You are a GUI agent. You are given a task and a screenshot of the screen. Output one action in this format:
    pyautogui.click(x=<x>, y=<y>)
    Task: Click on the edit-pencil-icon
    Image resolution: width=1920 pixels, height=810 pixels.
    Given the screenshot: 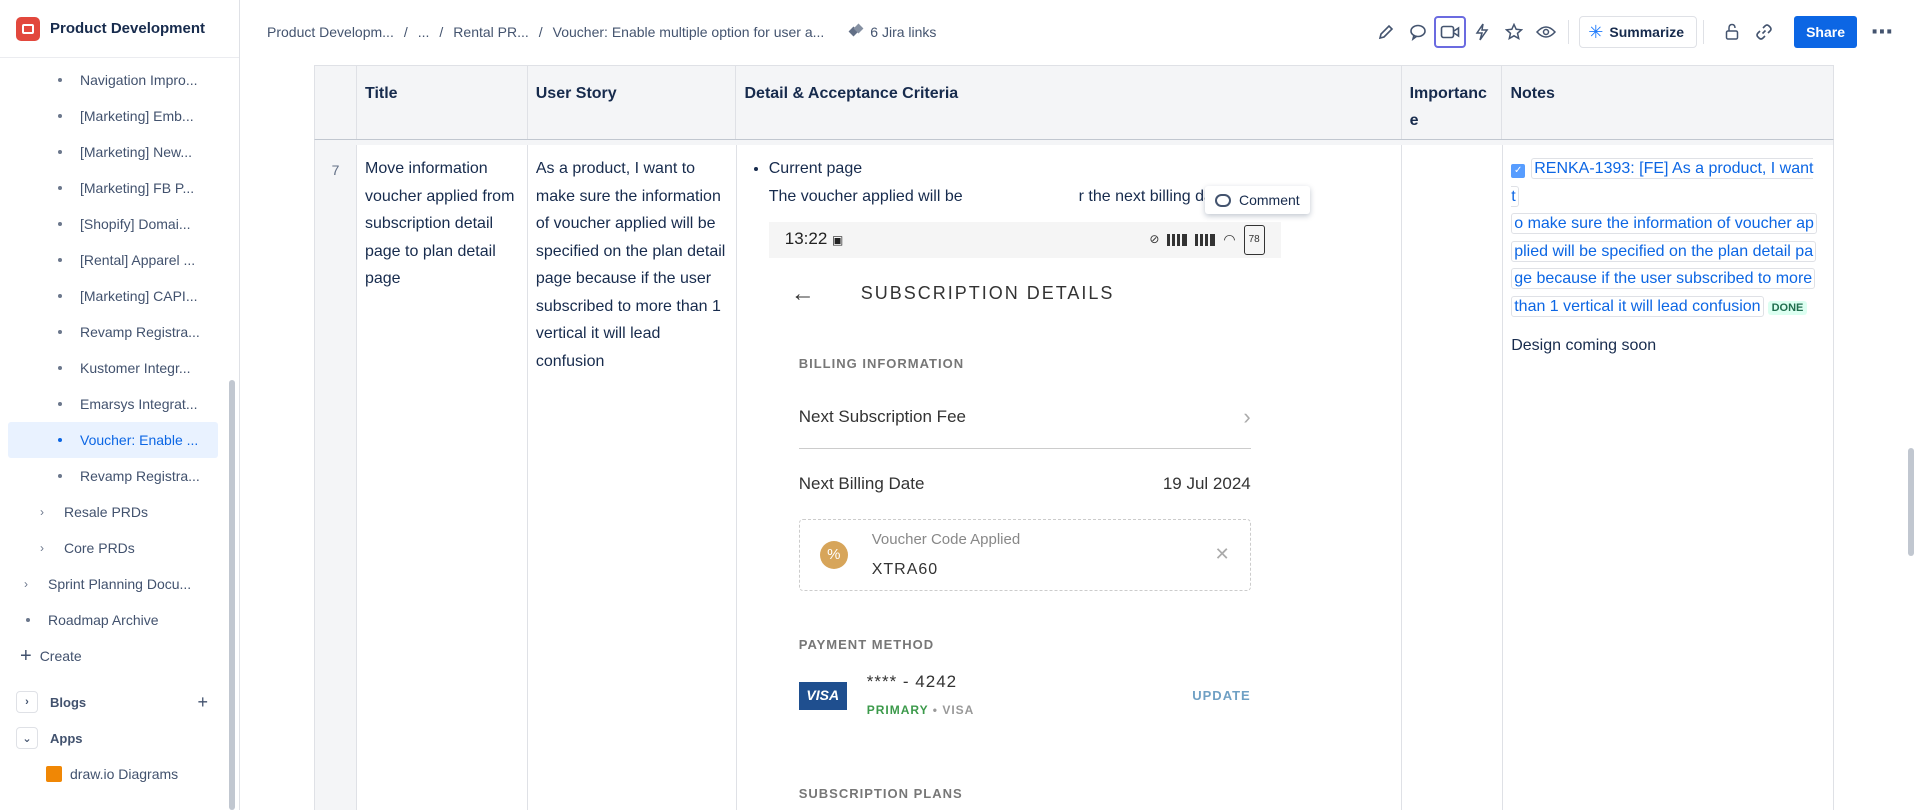 What is the action you would take?
    pyautogui.click(x=1386, y=32)
    